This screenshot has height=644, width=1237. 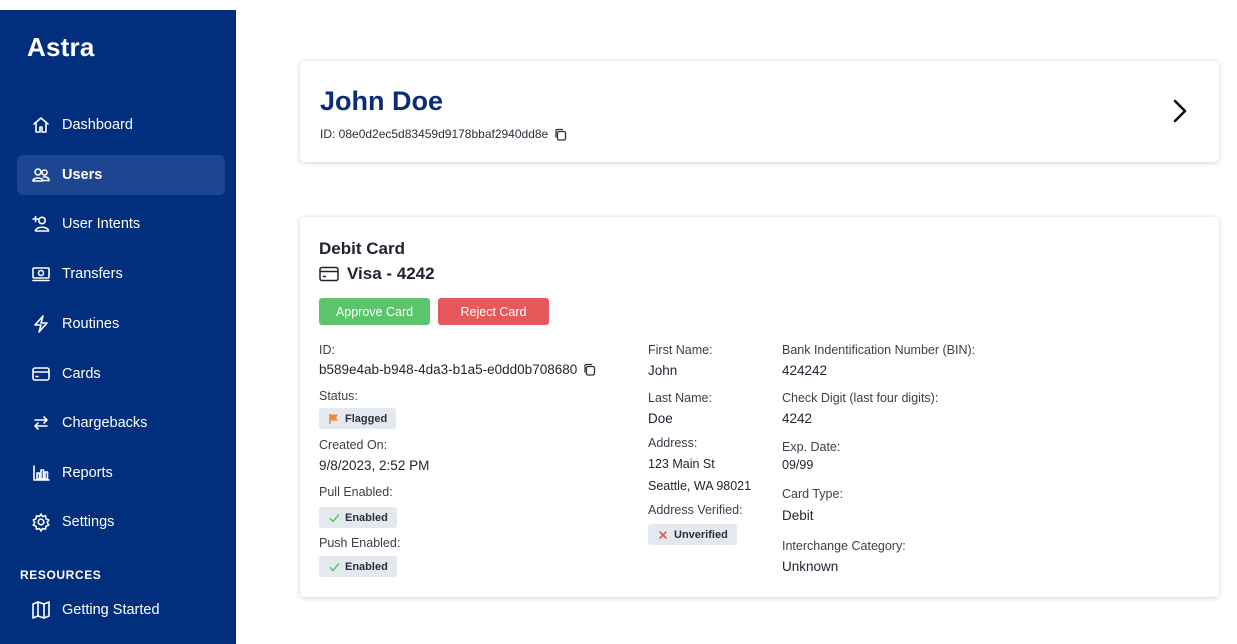 I want to click on users-icon, so click(x=41, y=175).